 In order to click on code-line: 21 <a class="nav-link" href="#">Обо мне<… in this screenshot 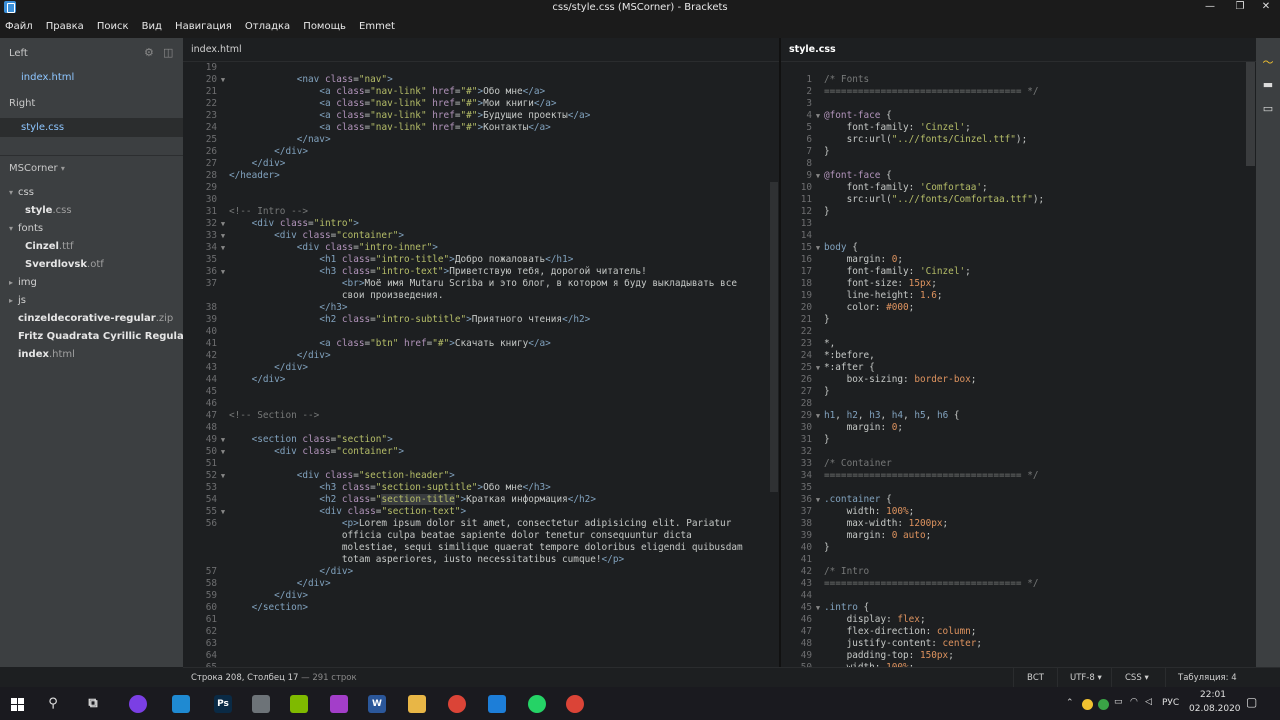, I will do `click(463, 92)`.